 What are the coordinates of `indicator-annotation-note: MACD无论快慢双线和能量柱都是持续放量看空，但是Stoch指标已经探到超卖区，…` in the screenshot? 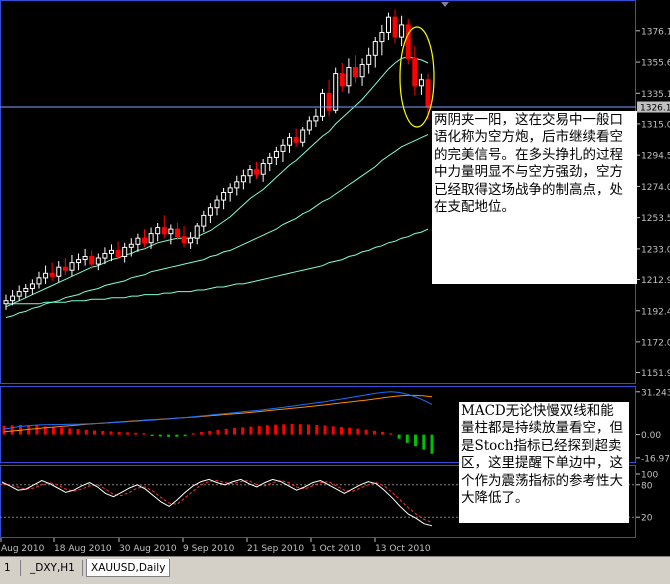 It's located at (544, 462).